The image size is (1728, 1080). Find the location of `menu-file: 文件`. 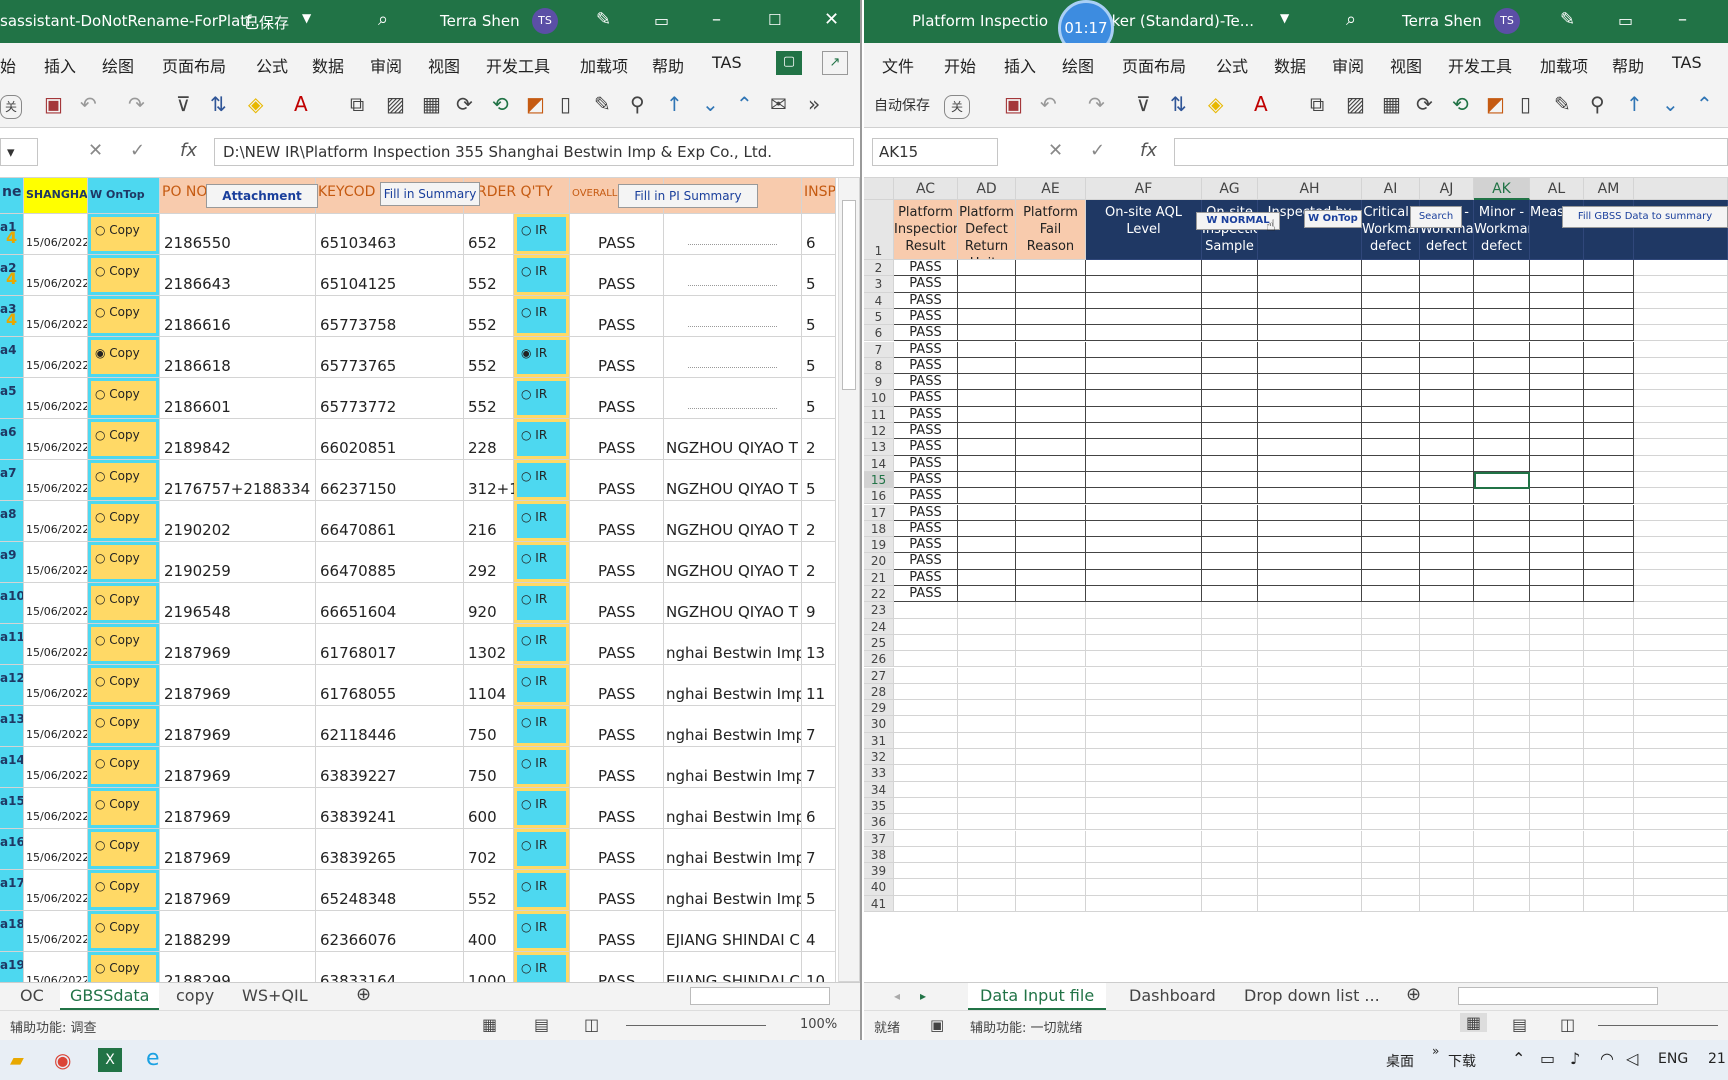

menu-file: 文件 is located at coordinates (898, 65).